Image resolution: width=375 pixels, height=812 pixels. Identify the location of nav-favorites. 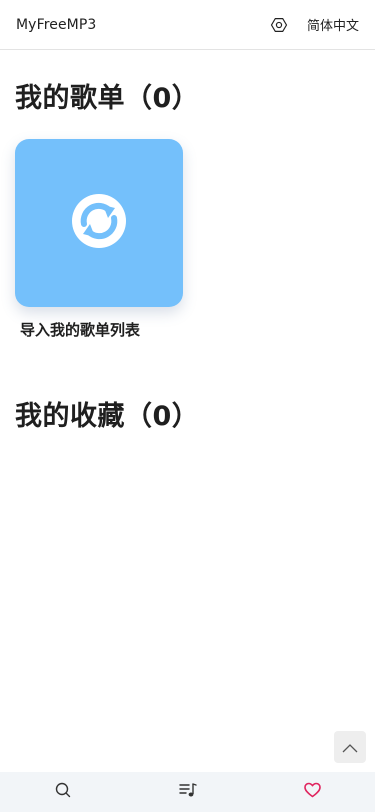
(313, 792).